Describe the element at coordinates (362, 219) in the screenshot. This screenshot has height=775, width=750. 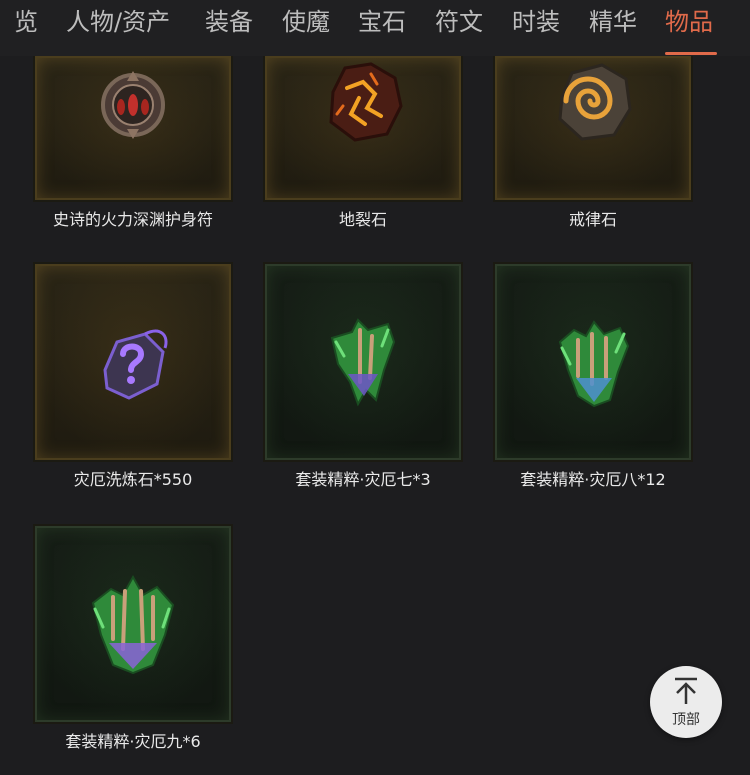
I see `item-name: 地裂石` at that location.